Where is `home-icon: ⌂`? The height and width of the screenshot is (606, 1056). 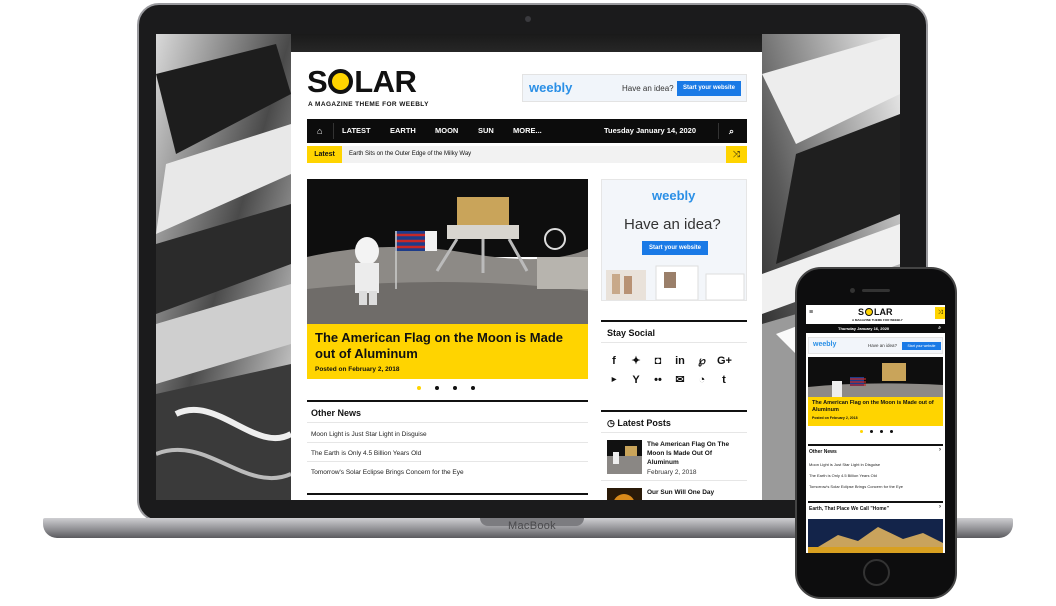
home-icon: ⌂ is located at coordinates (319, 131).